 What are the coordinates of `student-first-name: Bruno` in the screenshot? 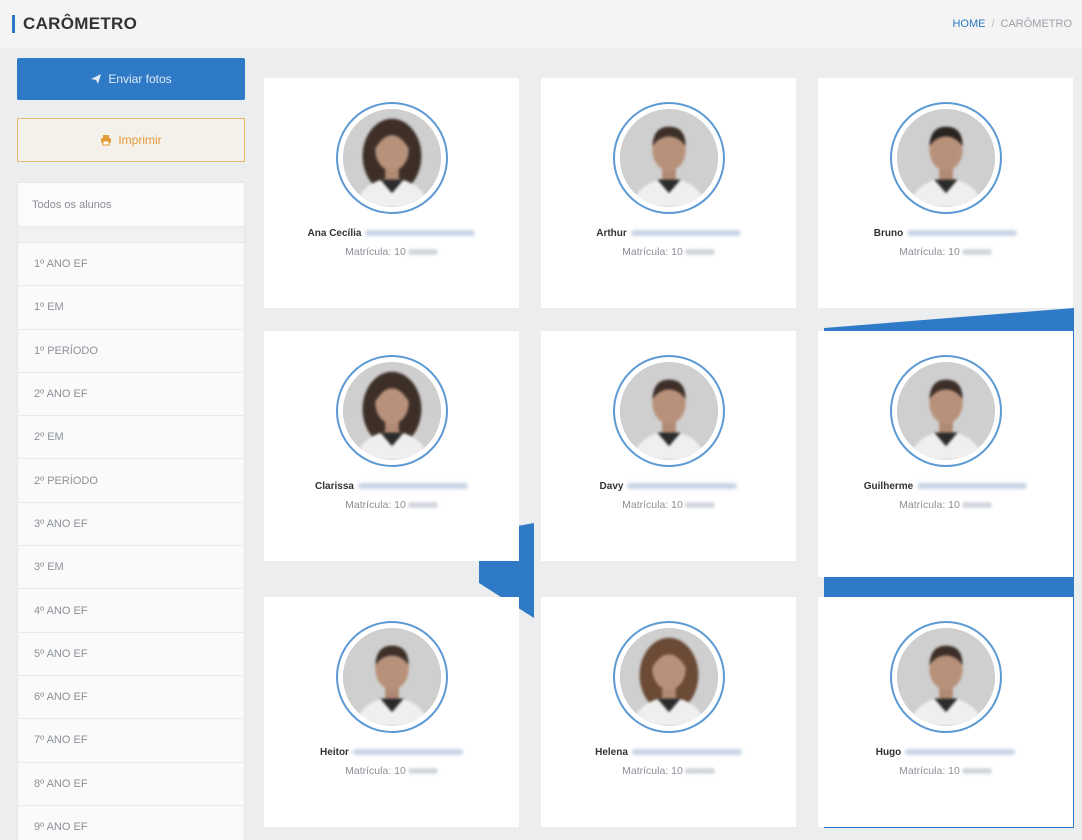 It's located at (888, 233).